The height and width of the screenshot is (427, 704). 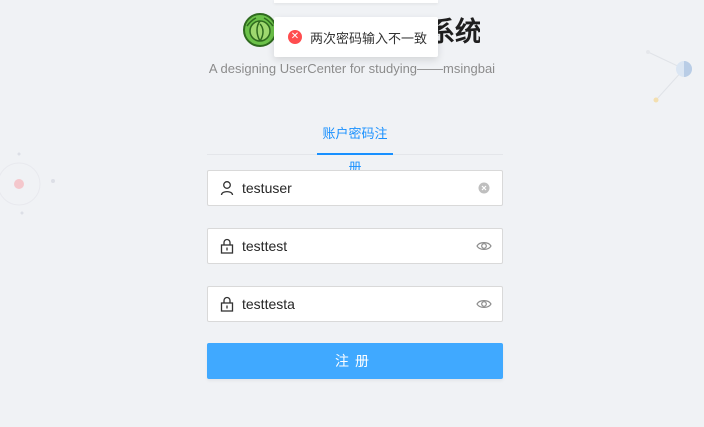 I want to click on error-toast: ✕ 两次密码输入不一致, so click(x=356, y=37).